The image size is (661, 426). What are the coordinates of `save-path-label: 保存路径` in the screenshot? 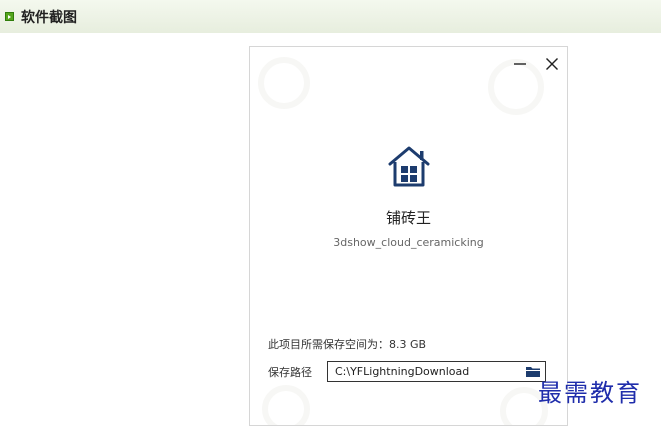 It's located at (290, 372).